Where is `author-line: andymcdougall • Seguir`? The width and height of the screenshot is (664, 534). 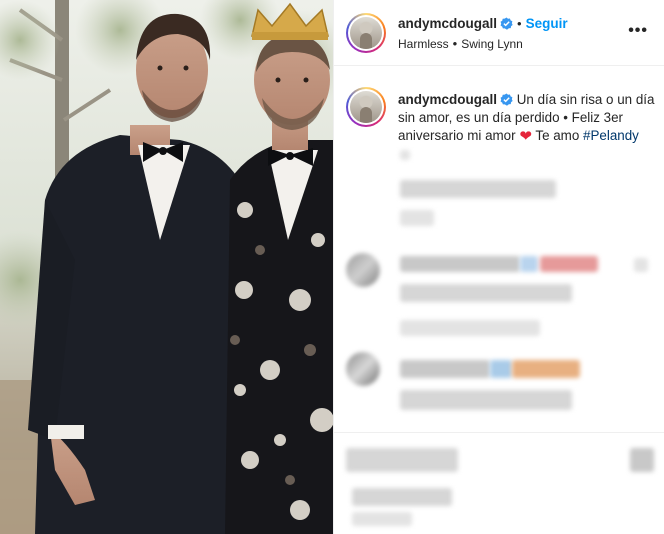
author-line: andymcdougall • Seguir is located at coordinates (483, 24).